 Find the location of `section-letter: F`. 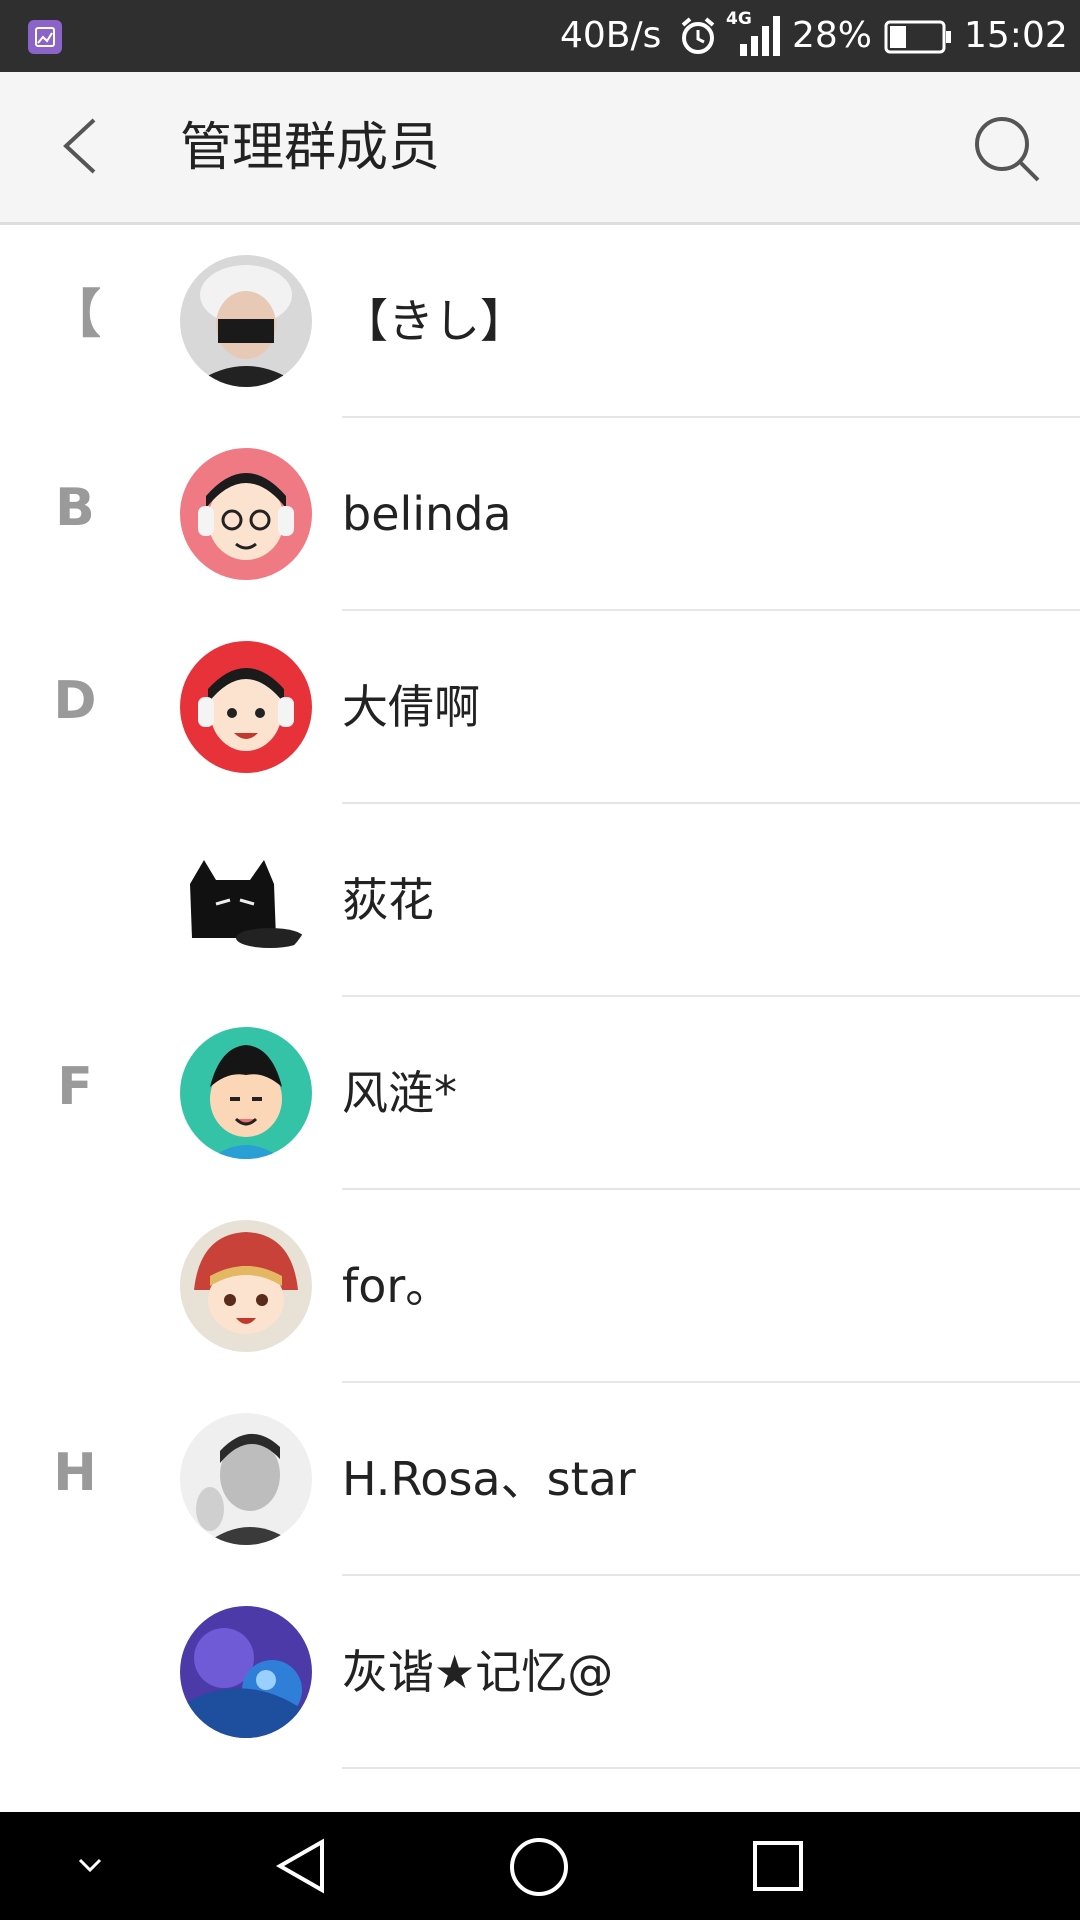

section-letter: F is located at coordinates (75, 1087).